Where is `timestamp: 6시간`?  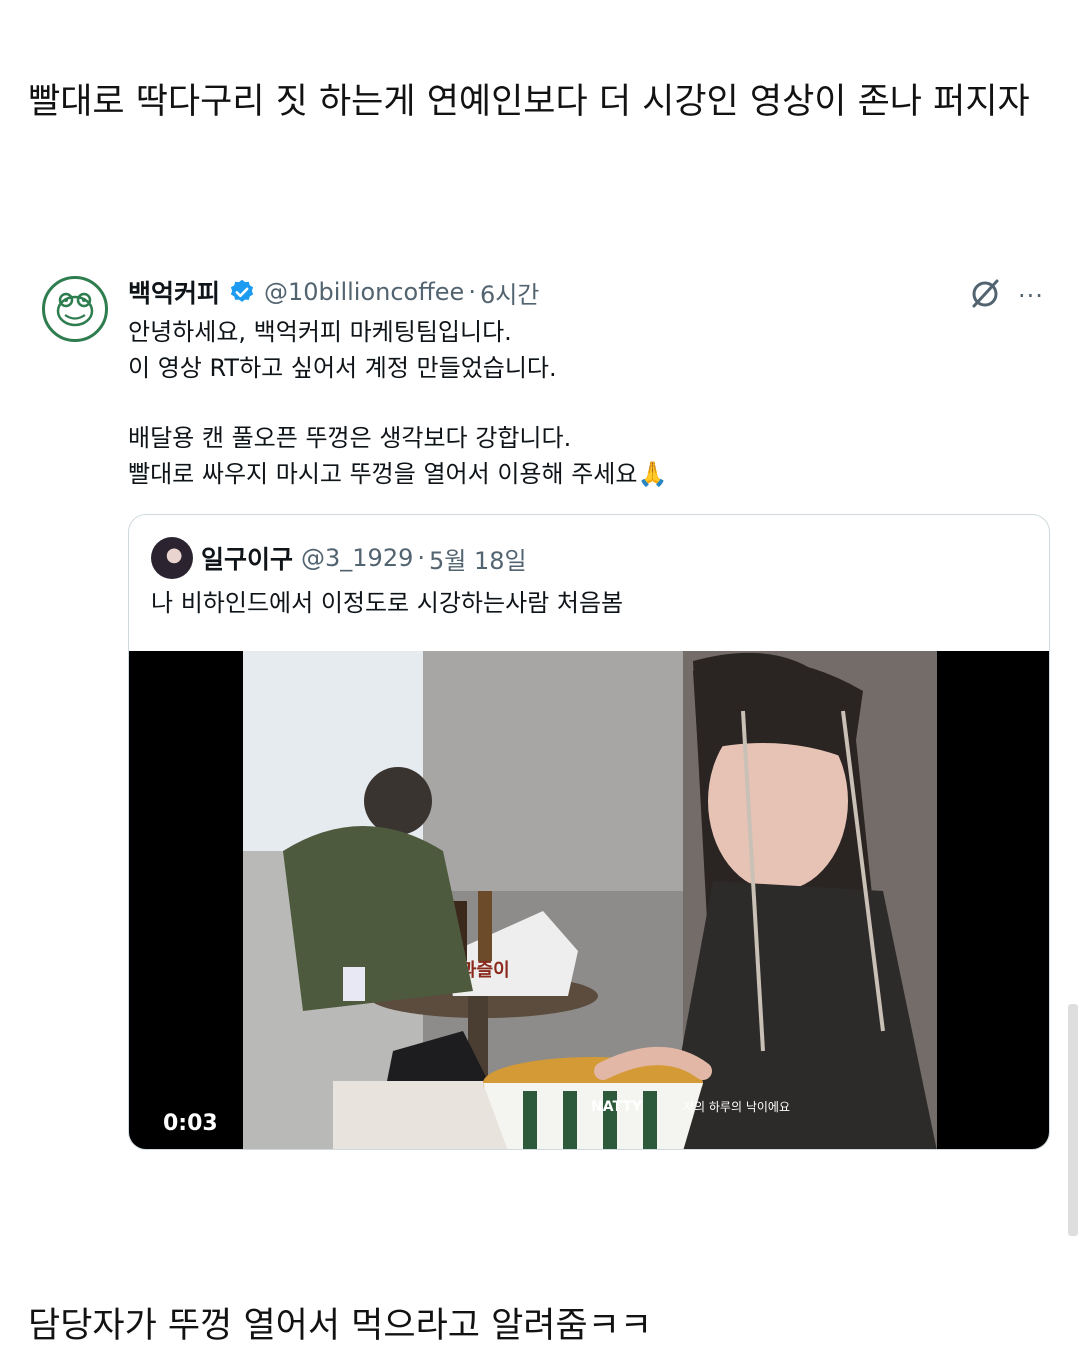
timestamp: 6시간 is located at coordinates (509, 292).